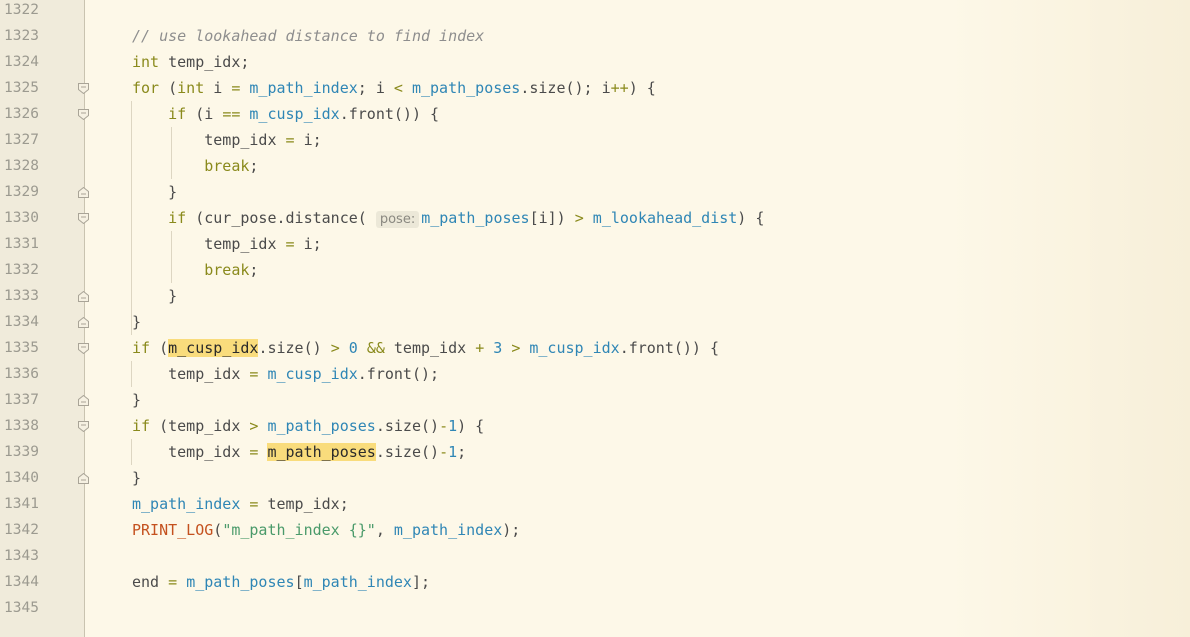 The height and width of the screenshot is (637, 1190). Describe the element at coordinates (511, 530) in the screenshot. I see `code-token: );` at that location.